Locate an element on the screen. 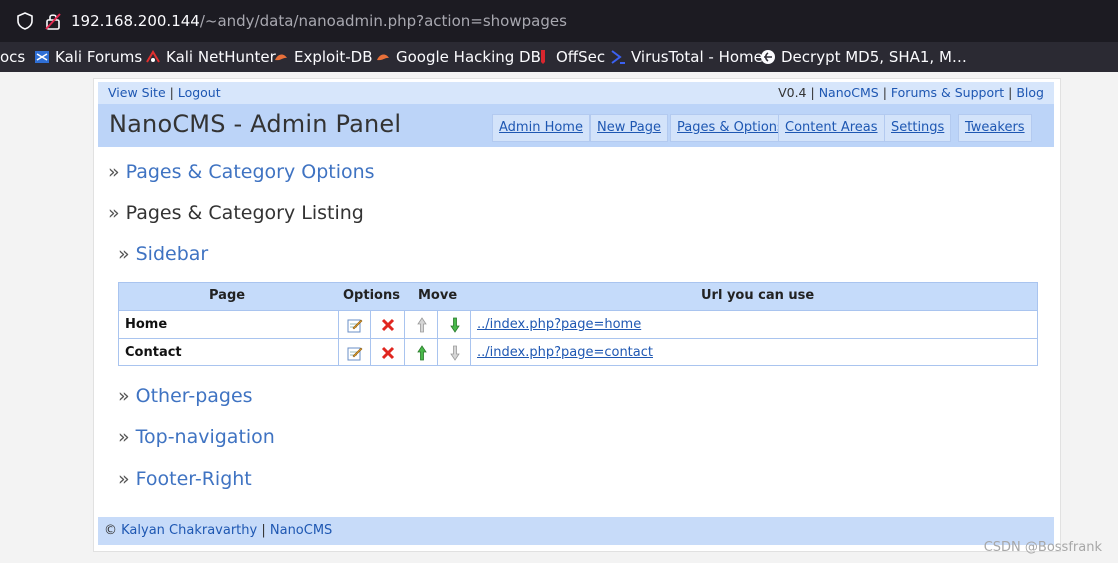 Image resolution: width=1118 pixels, height=563 pixels. logout-link: Logout is located at coordinates (199, 92).